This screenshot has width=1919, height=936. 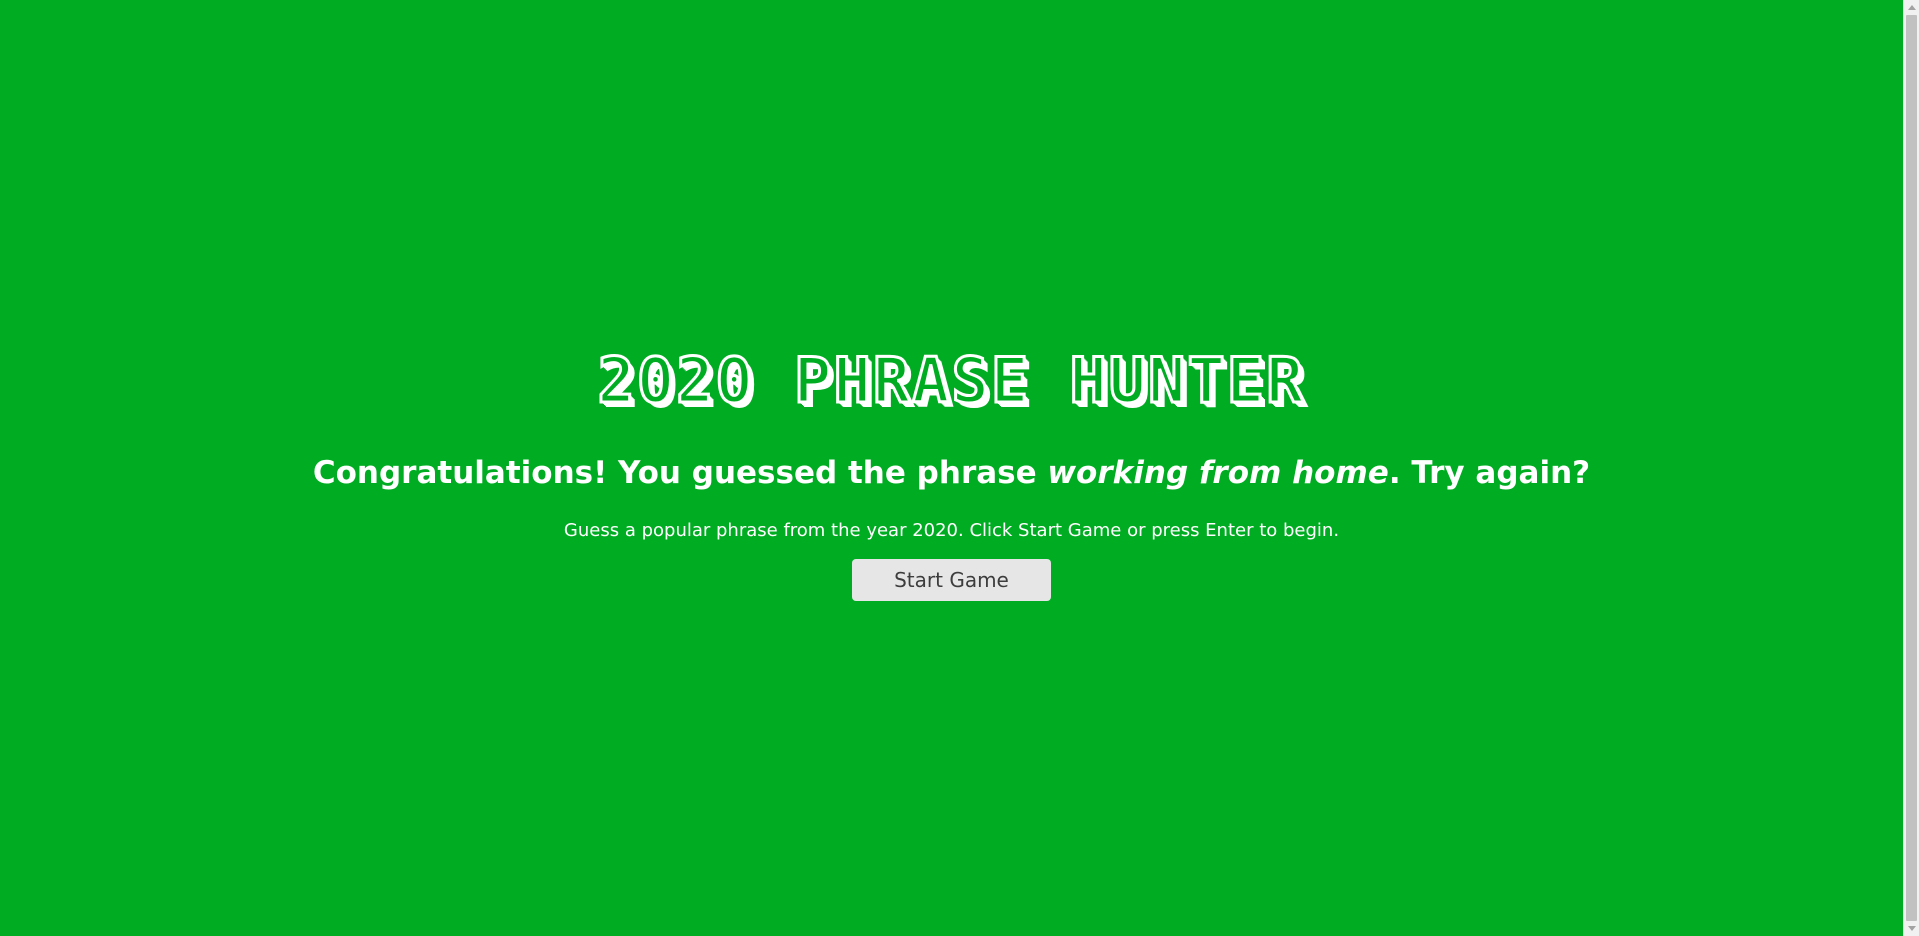 I want to click on scroll-down-arrow-icon, so click(x=1912, y=928).